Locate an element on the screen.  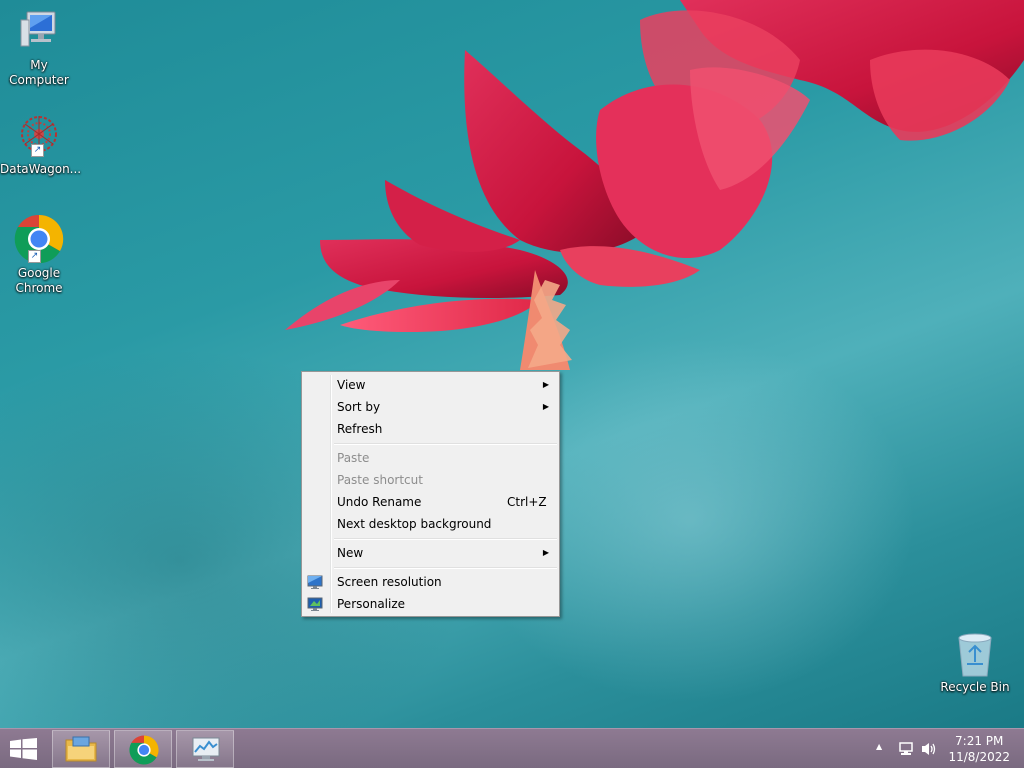
menu-item-new: New ▶ is located at coordinates (430, 553).